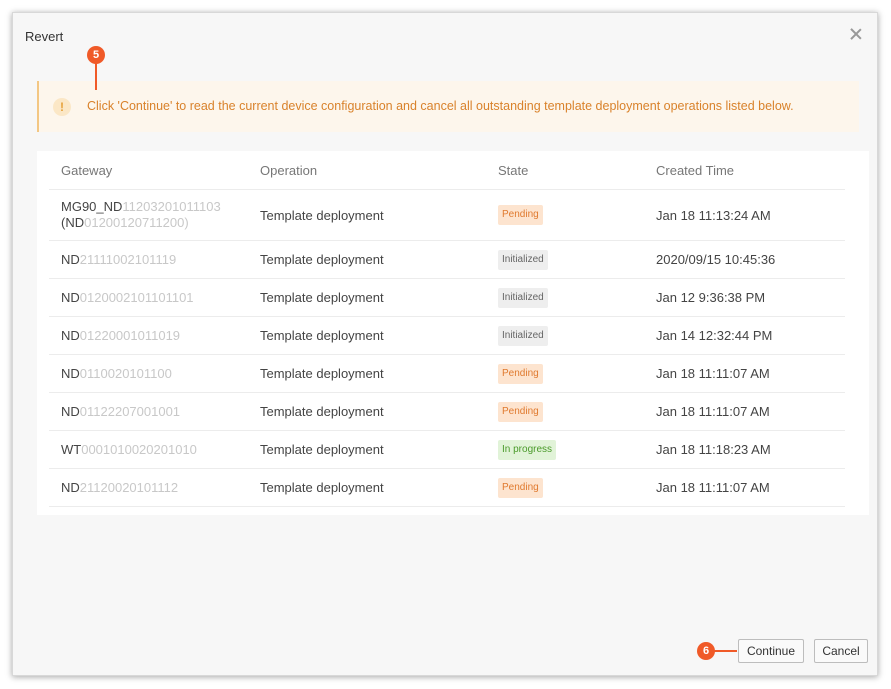 The image size is (891, 689). I want to click on cancel-button: Cancel, so click(841, 651).